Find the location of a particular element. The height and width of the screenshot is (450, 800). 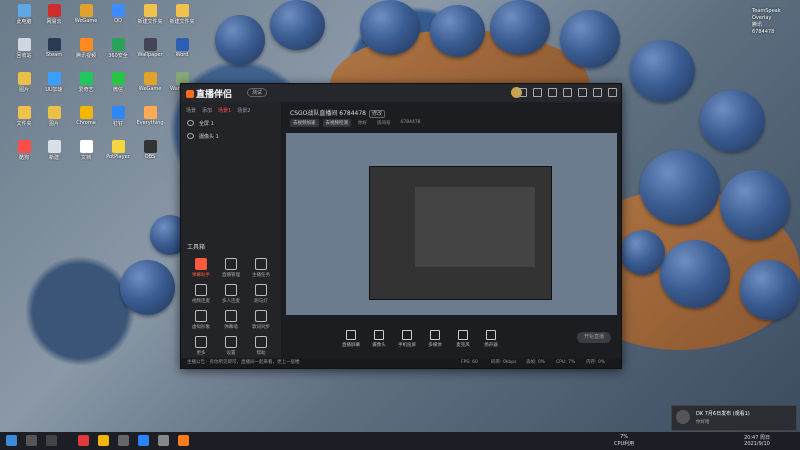

desktop-icon: 爱奇艺 is located at coordinates (86, 82).